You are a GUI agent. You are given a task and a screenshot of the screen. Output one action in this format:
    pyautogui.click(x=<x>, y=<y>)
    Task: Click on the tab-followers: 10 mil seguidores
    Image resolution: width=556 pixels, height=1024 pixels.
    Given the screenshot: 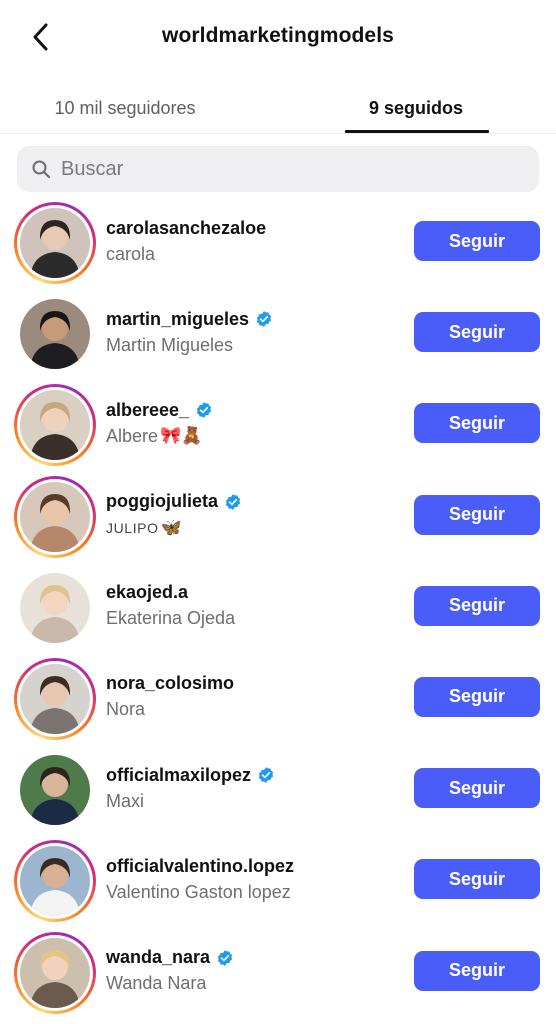 What is the action you would take?
    pyautogui.click(x=125, y=108)
    